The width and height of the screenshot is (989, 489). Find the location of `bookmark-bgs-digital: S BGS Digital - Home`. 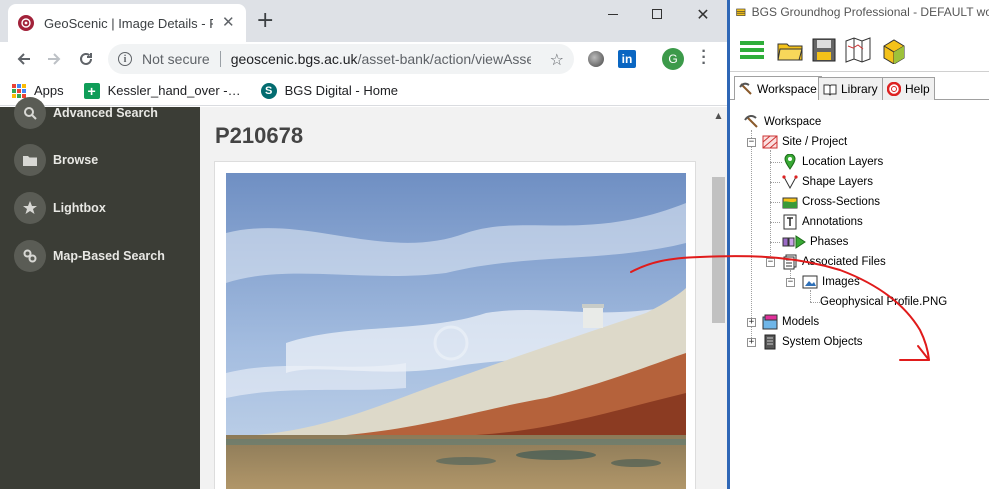

bookmark-bgs-digital: S BGS Digital - Home is located at coordinates (329, 90).